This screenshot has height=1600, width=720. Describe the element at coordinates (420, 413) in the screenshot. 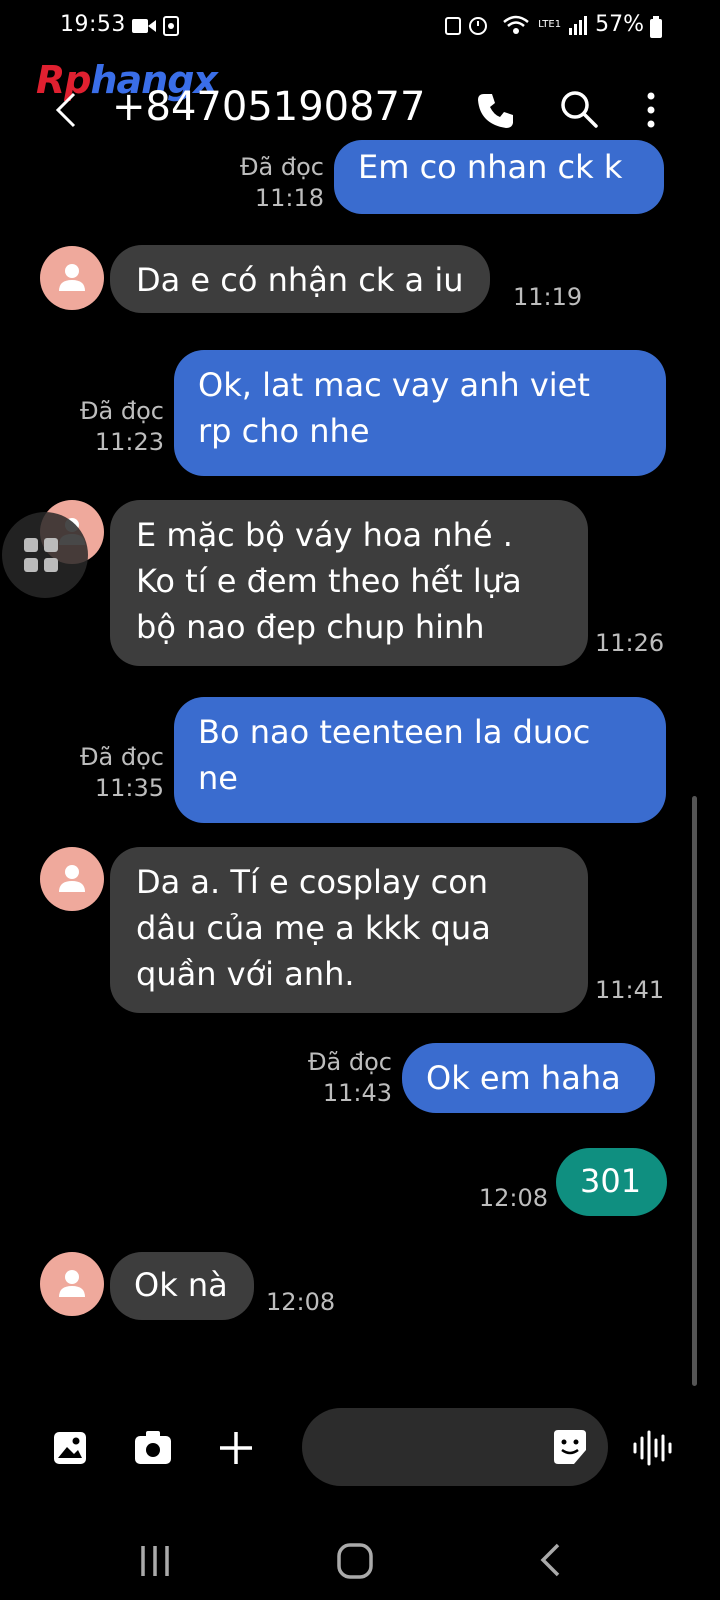

I see `message-bubble-sent: Ok, lat mac vay anh viet rp cho nhe` at that location.